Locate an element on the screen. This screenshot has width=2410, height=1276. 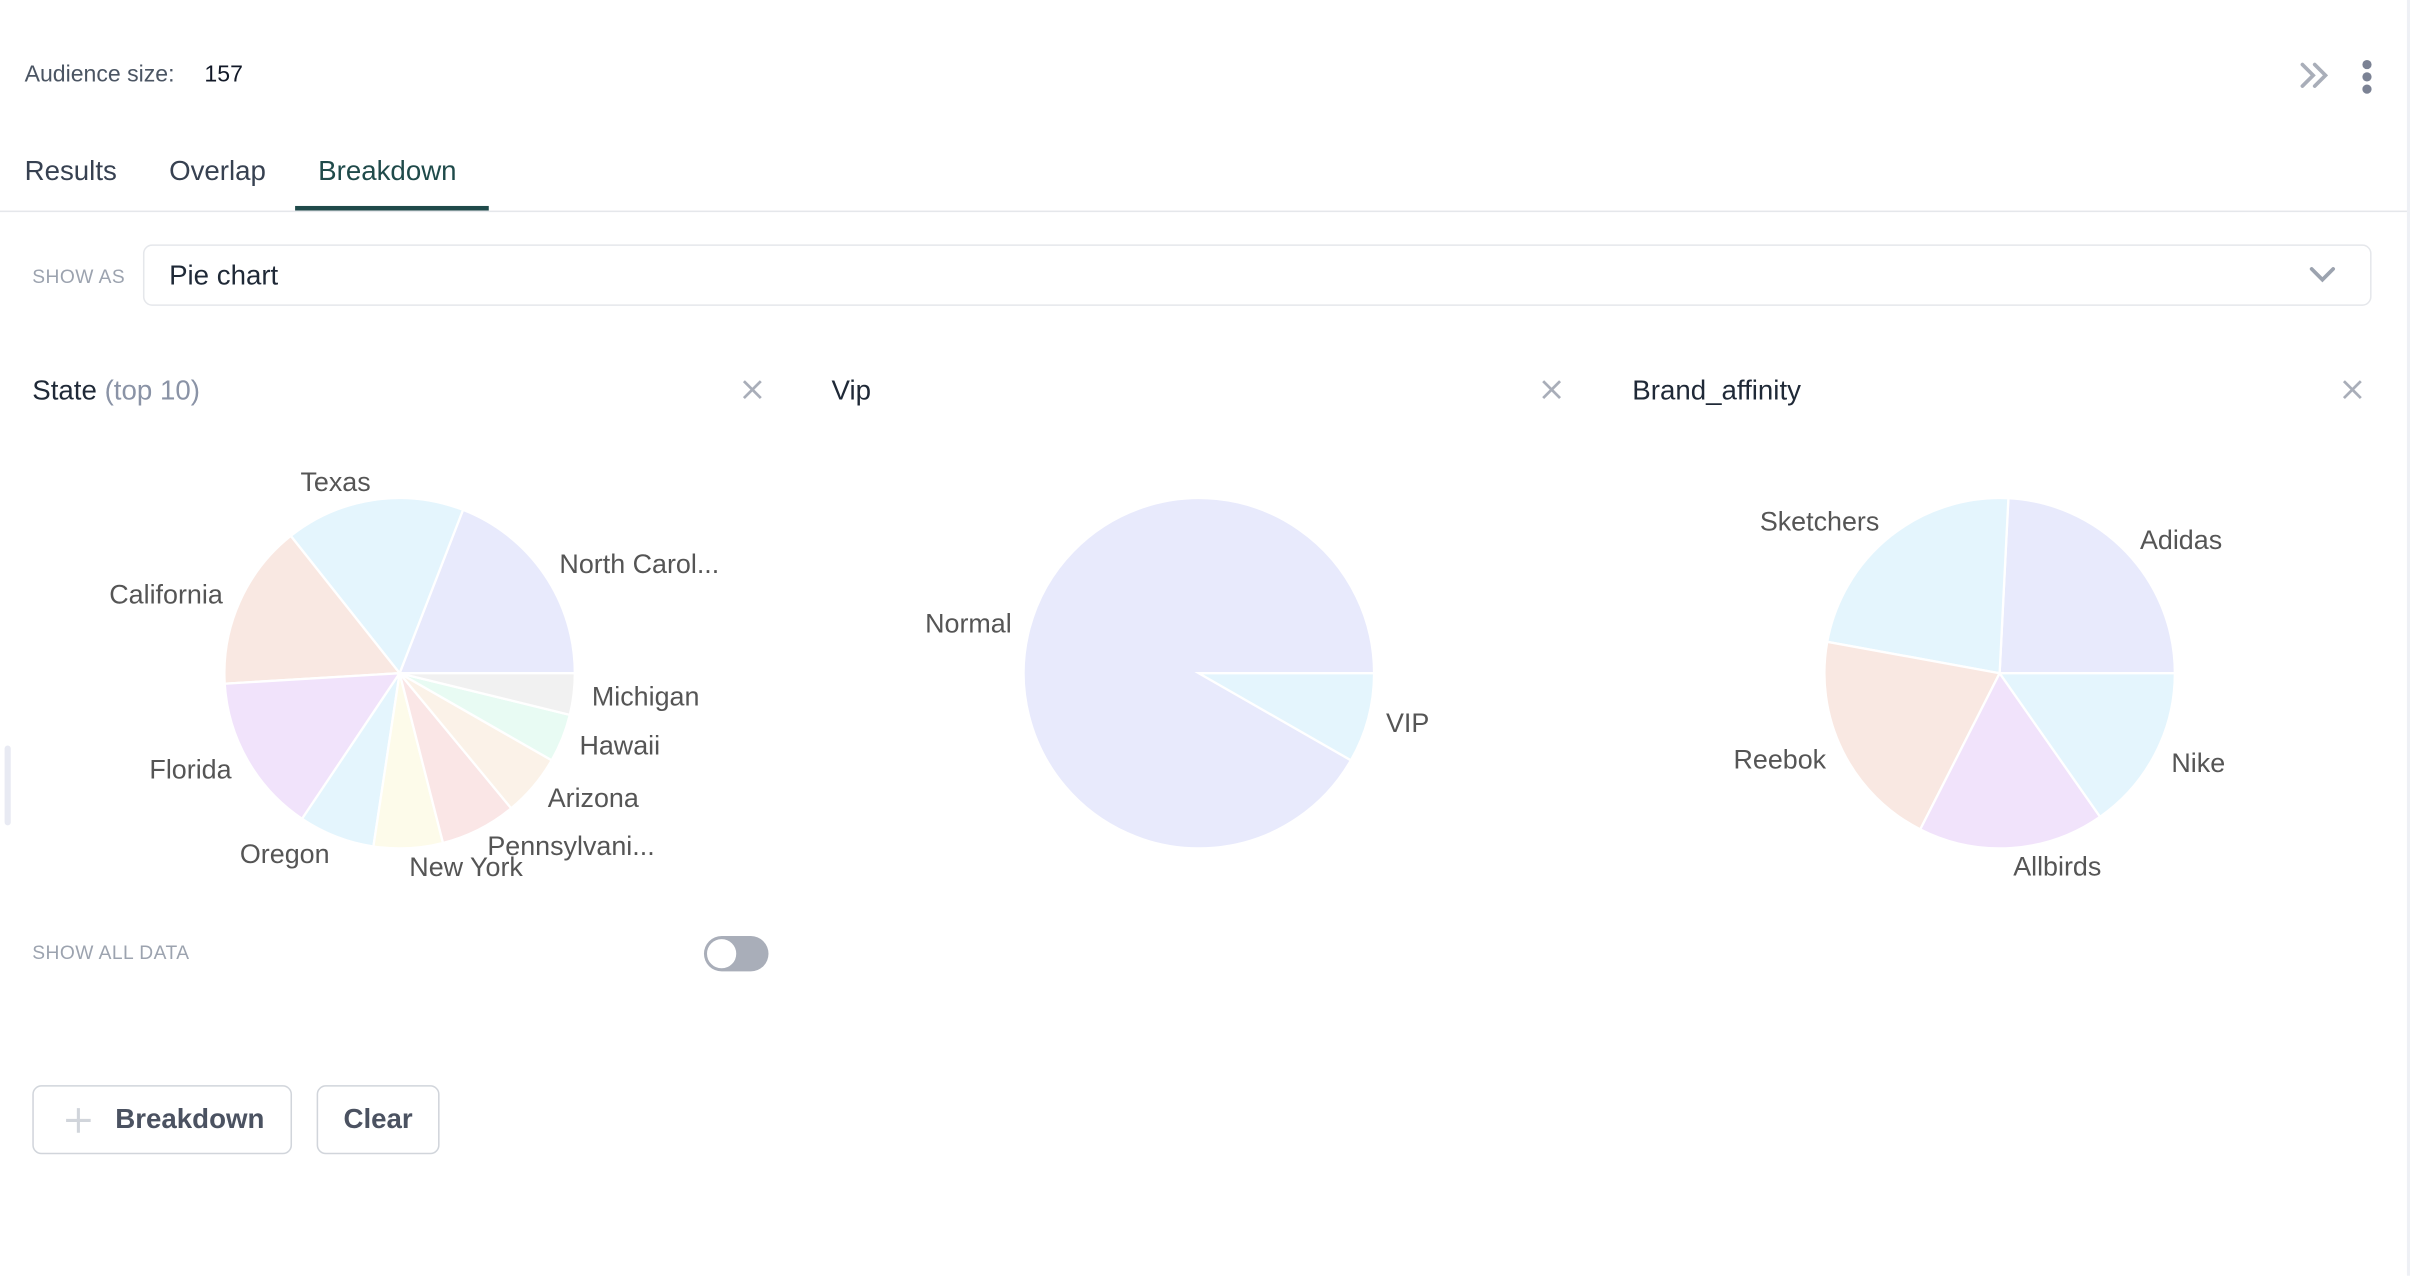
slice-label: Normal is located at coordinates (968, 624).